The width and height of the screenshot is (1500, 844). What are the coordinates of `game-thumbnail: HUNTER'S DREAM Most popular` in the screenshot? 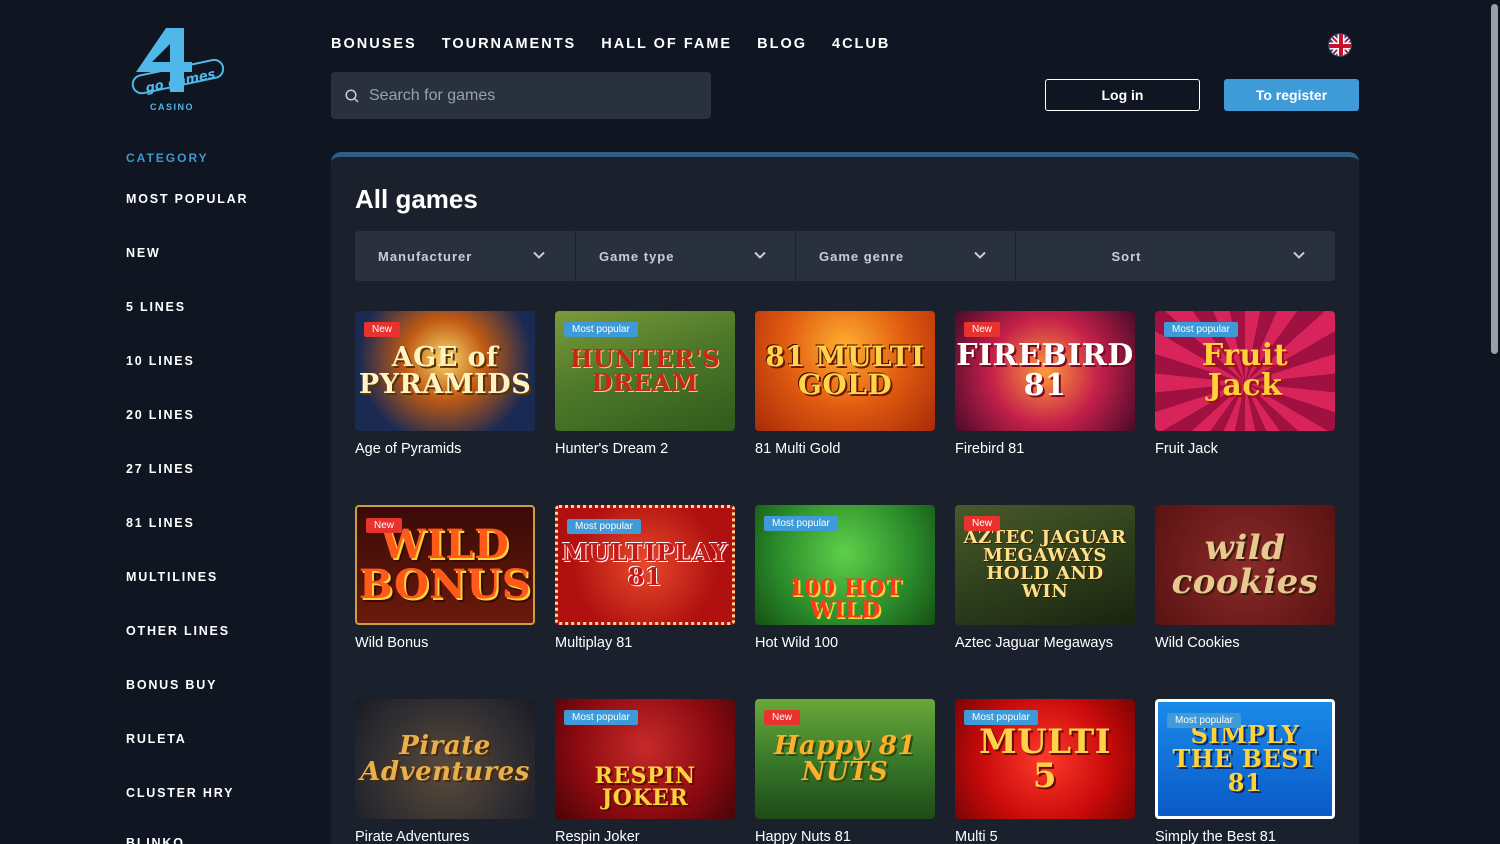 It's located at (645, 371).